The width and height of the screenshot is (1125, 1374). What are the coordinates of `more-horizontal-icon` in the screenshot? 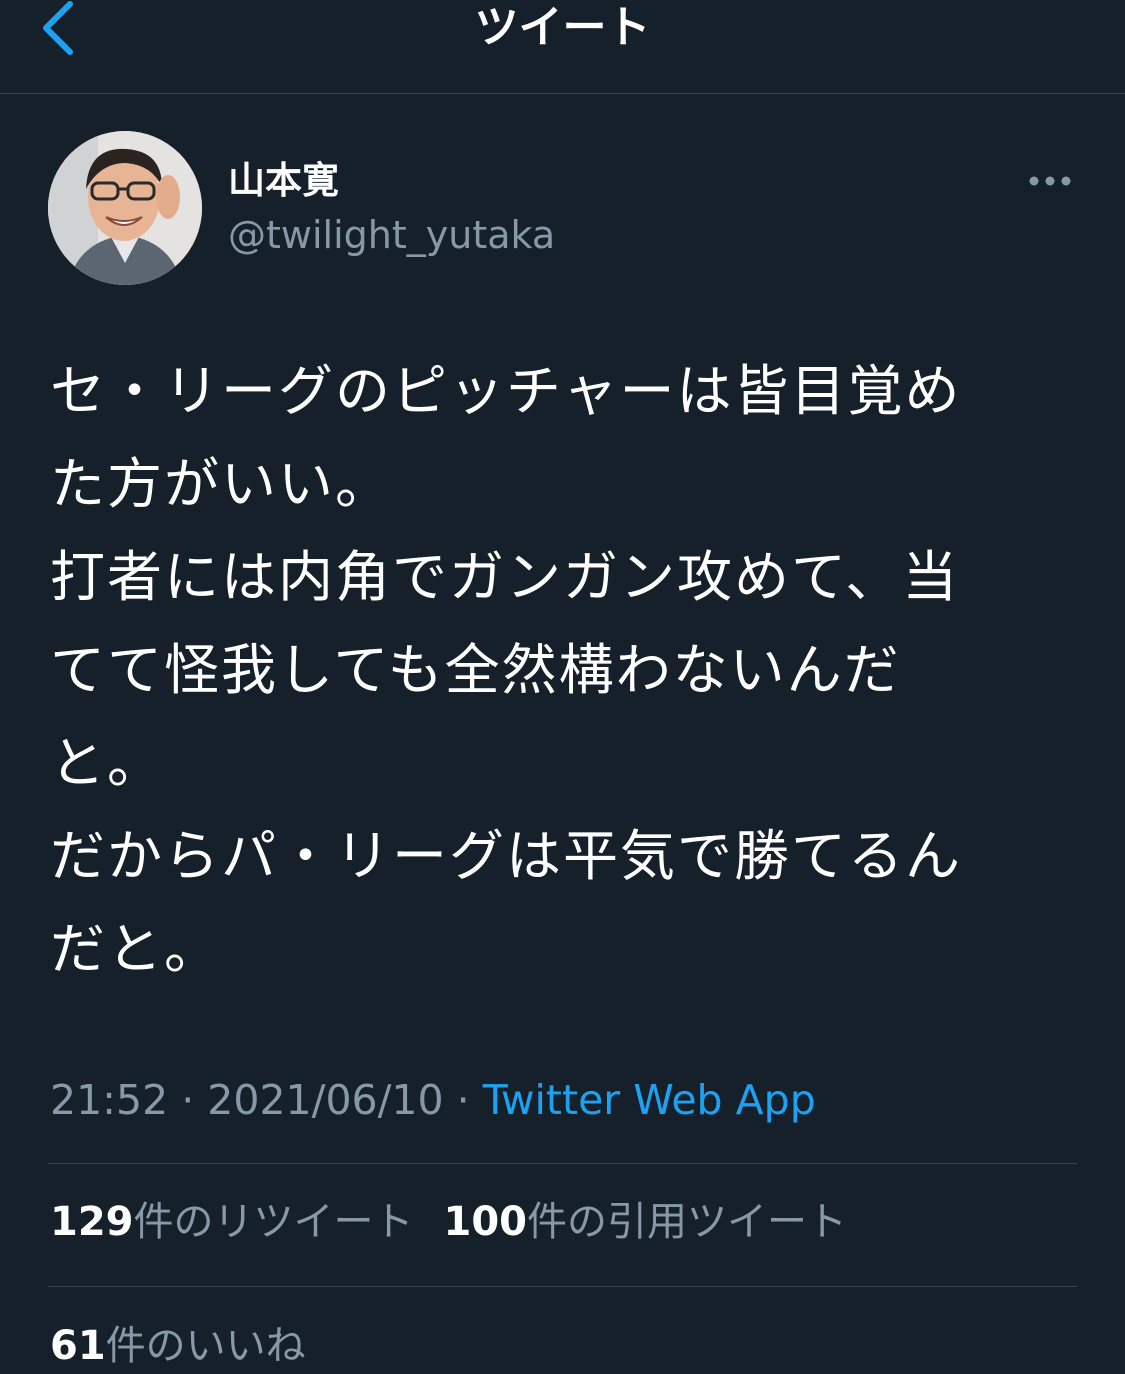 It's located at (1050, 181).